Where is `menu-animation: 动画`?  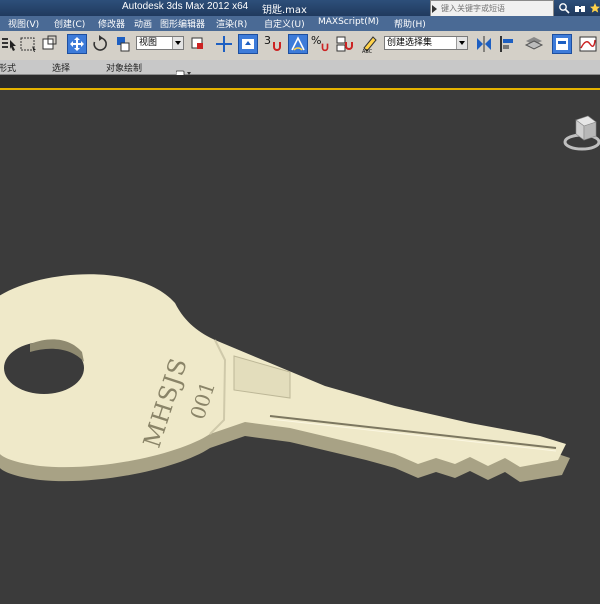 menu-animation: 动画 is located at coordinates (143, 23).